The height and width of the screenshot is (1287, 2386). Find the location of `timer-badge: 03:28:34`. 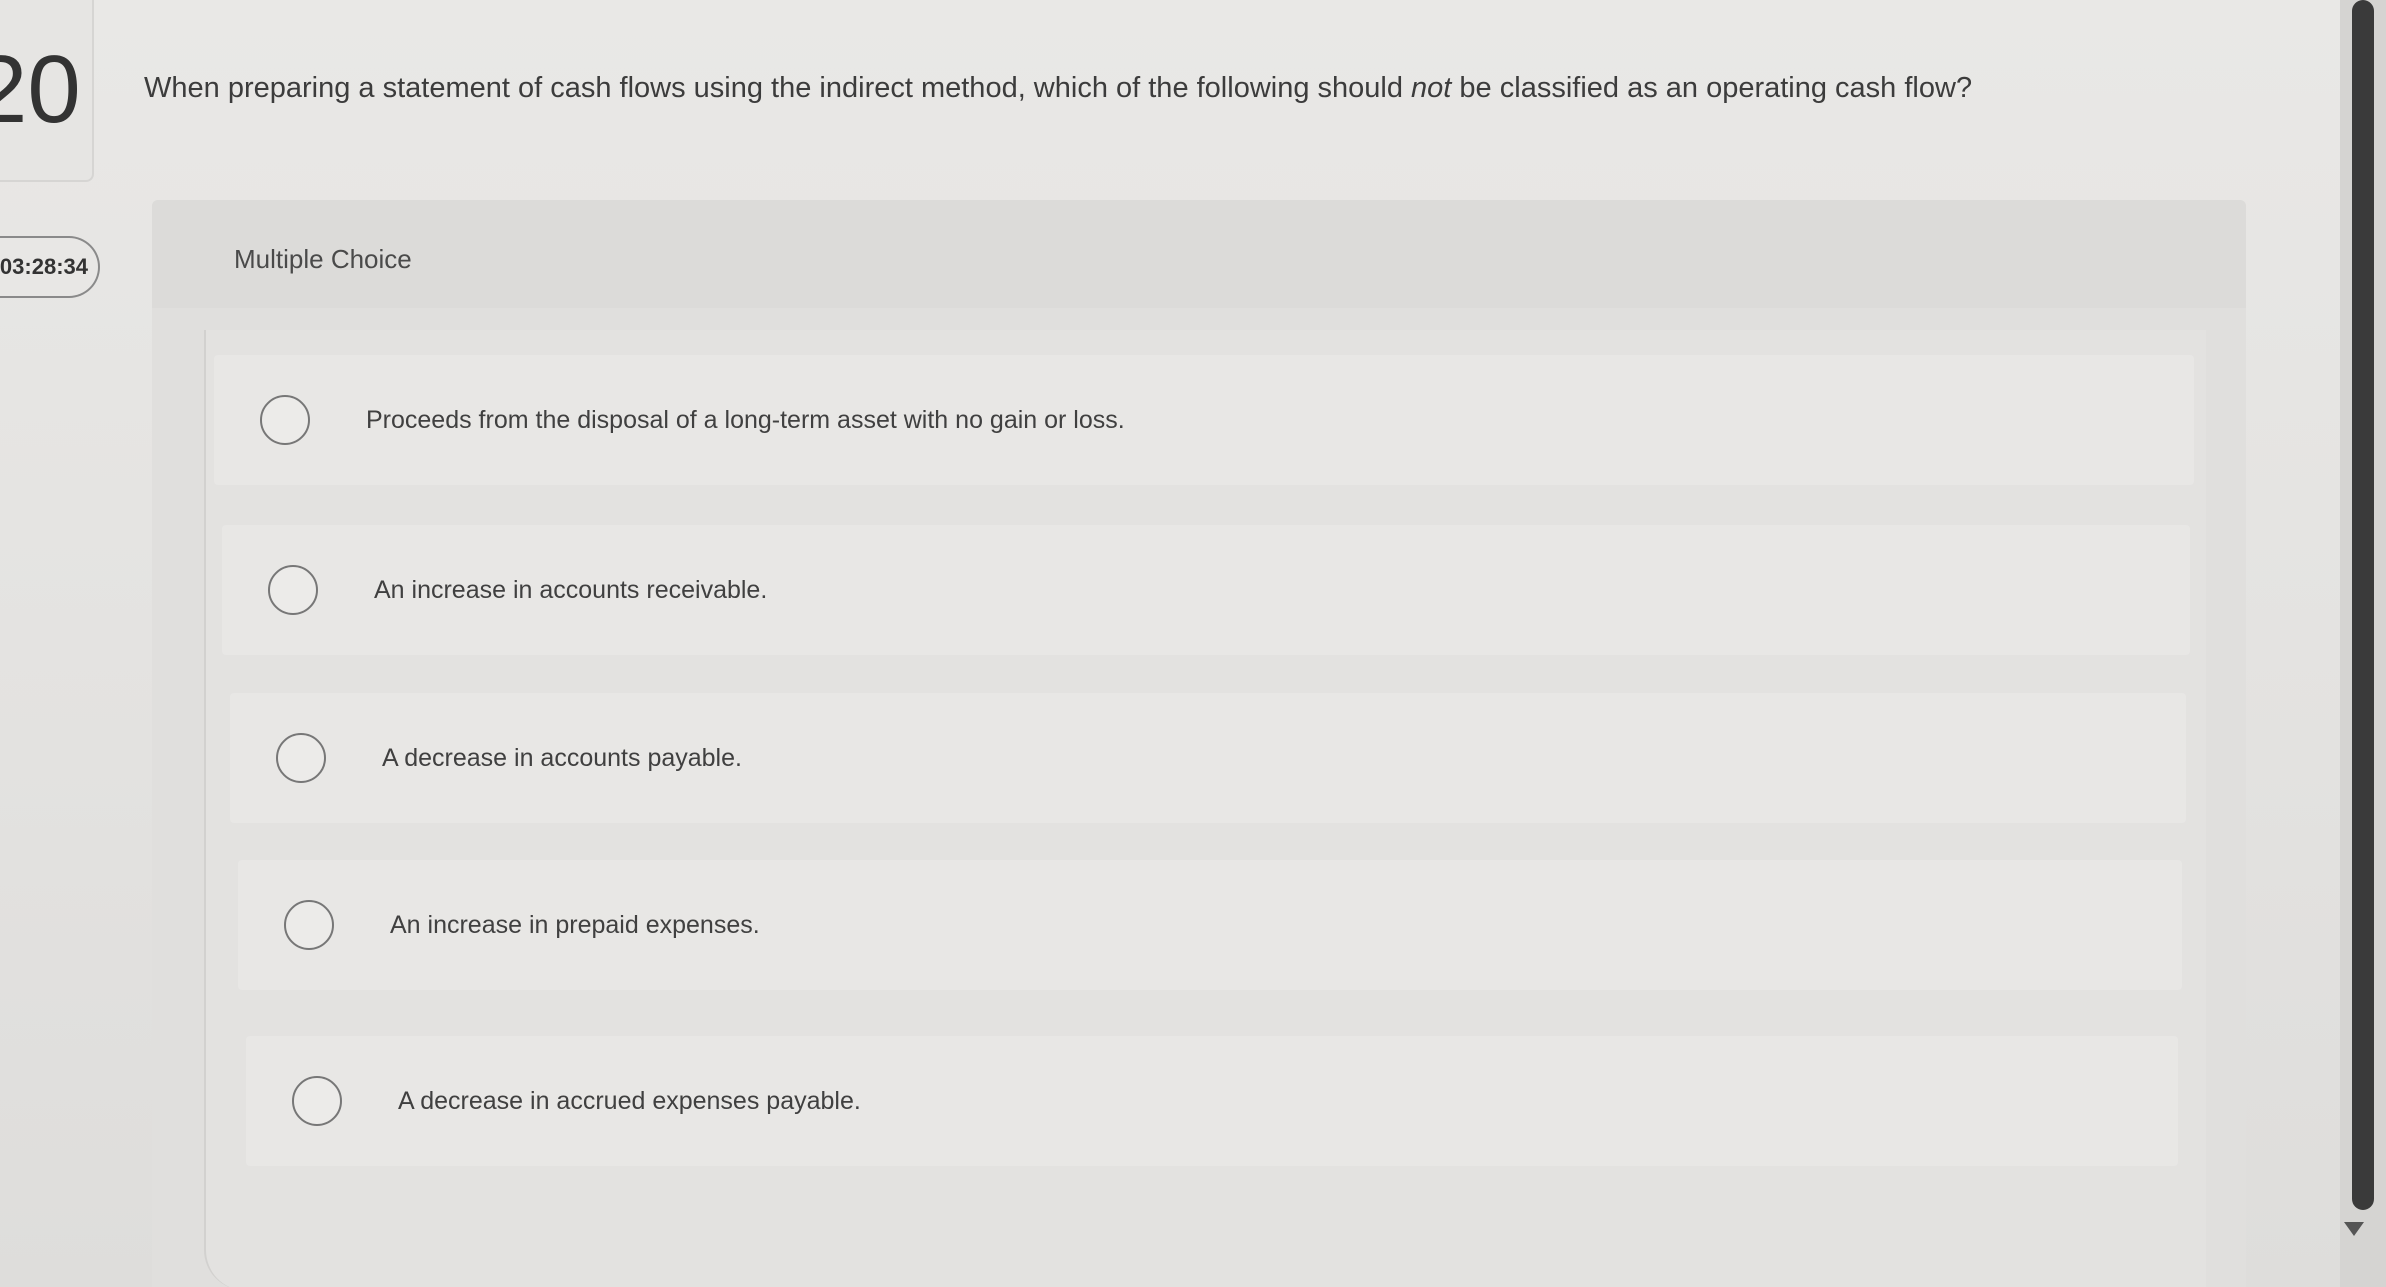

timer-badge: 03:28:34 is located at coordinates (50, 267).